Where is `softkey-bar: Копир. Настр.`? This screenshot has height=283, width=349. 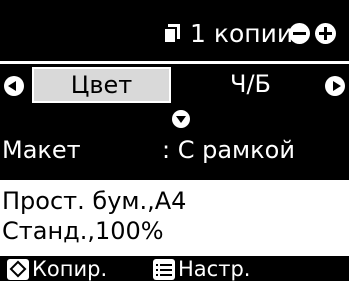
softkey-bar: Копир. Настр. is located at coordinates (174, 268).